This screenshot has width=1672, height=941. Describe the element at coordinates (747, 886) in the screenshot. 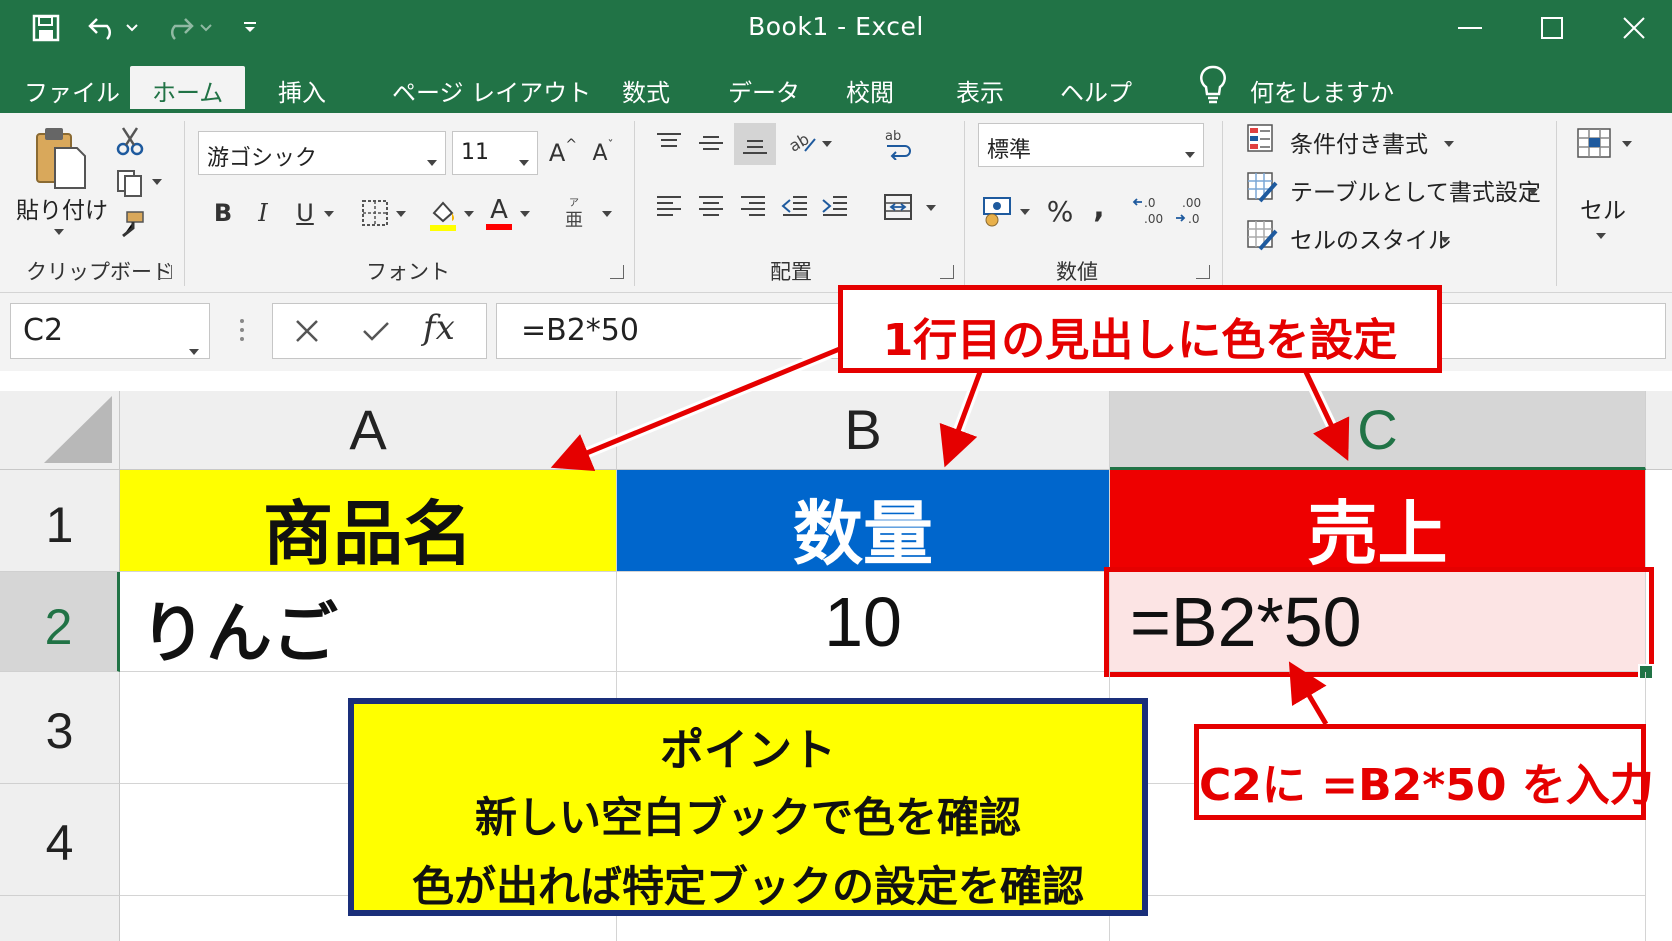

I see `point-line-2: 色が出れば特定ブックの設定を確認` at that location.